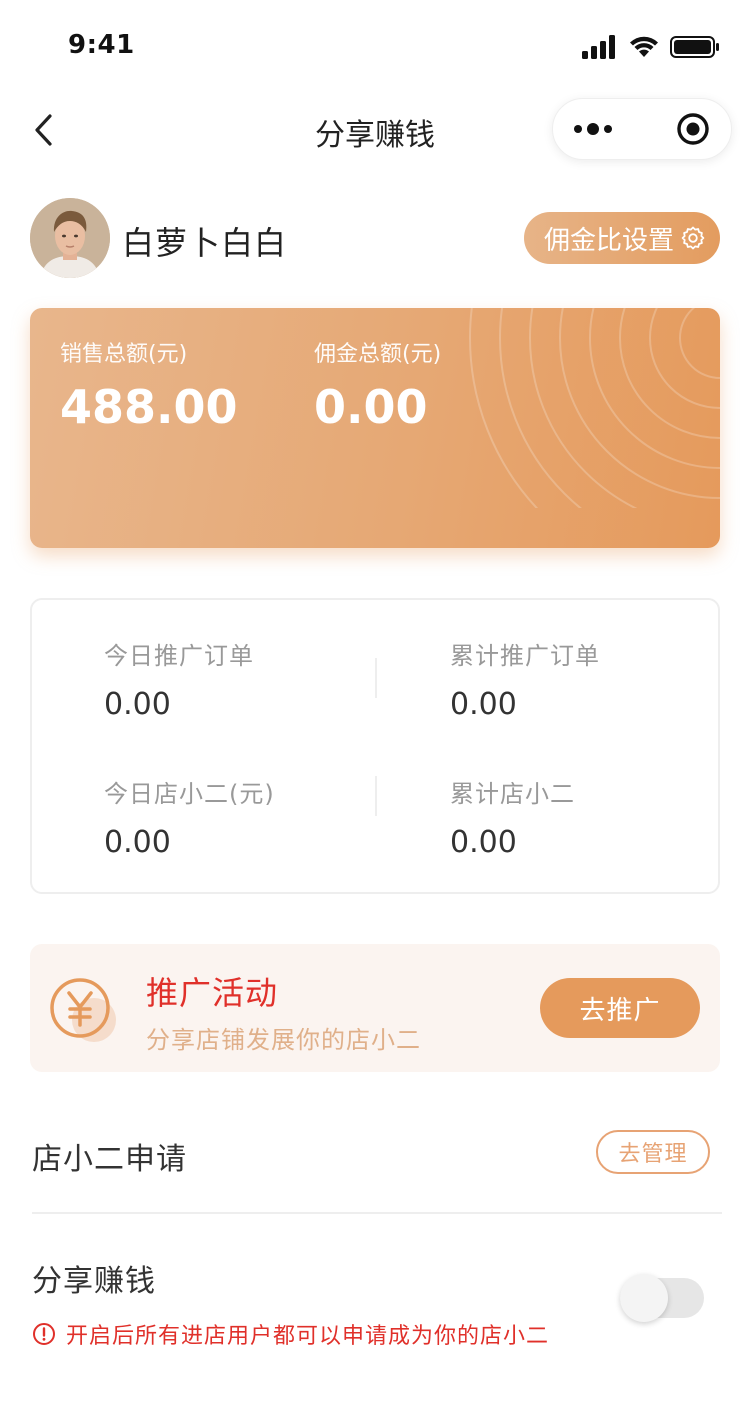 Image resolution: width=750 pixels, height=1420 pixels. I want to click on promotion-banner: 推广活动 分享店铺发展你的店小二 去推广, so click(375, 1008).